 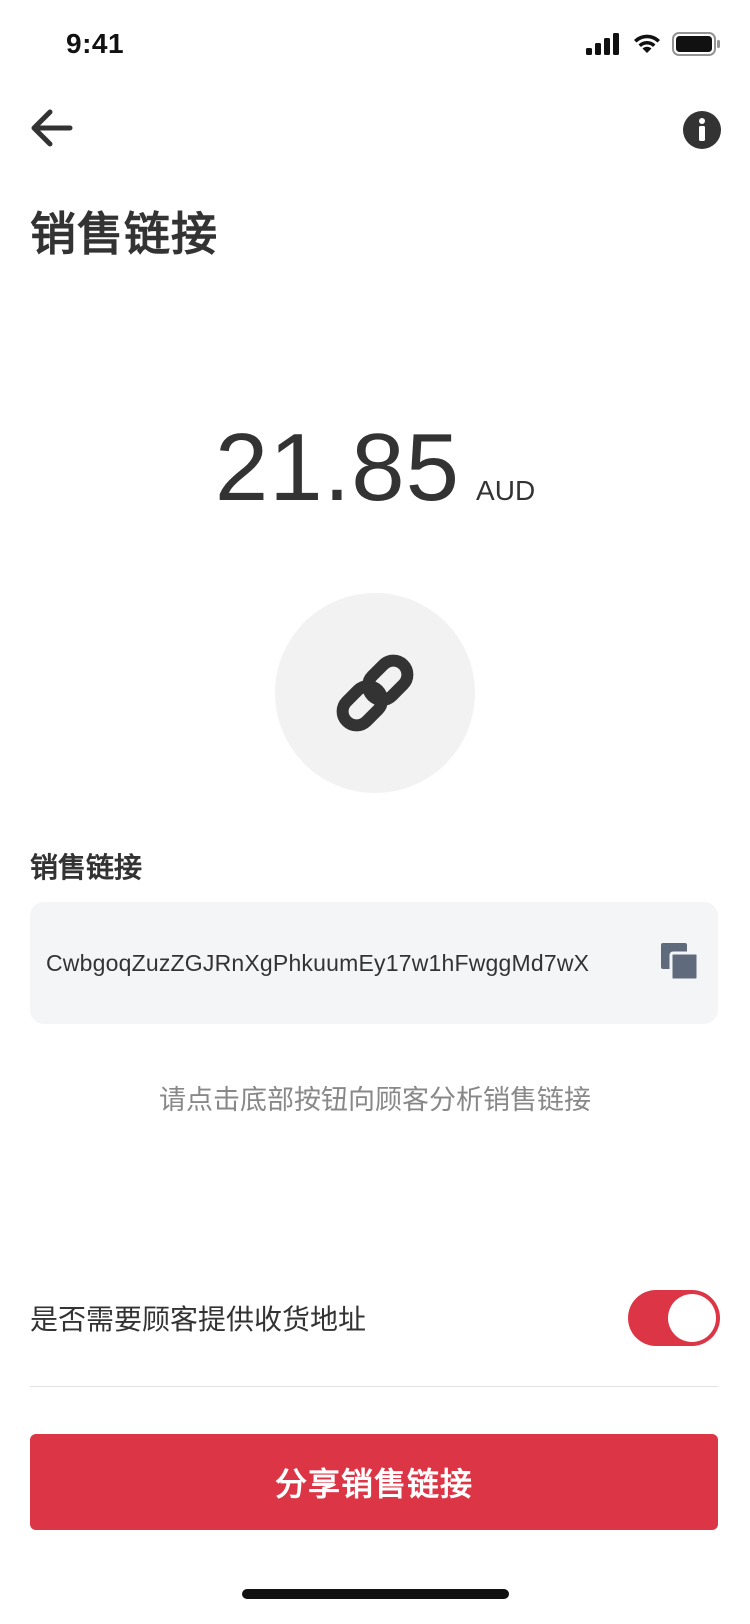 I want to click on info-icon, so click(x=702, y=130).